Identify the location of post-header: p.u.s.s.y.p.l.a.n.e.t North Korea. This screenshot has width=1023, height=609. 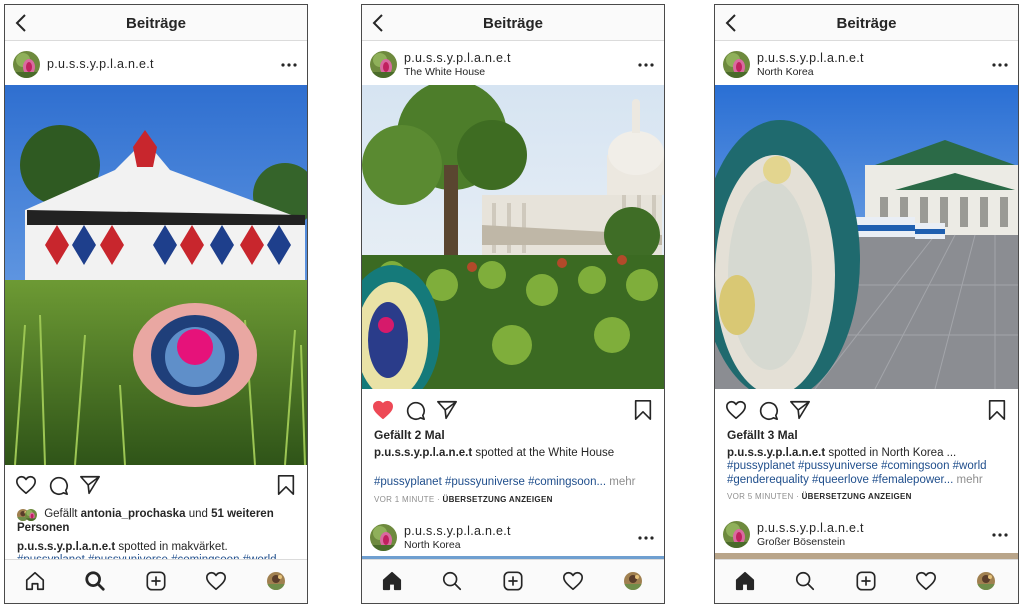
(866, 64).